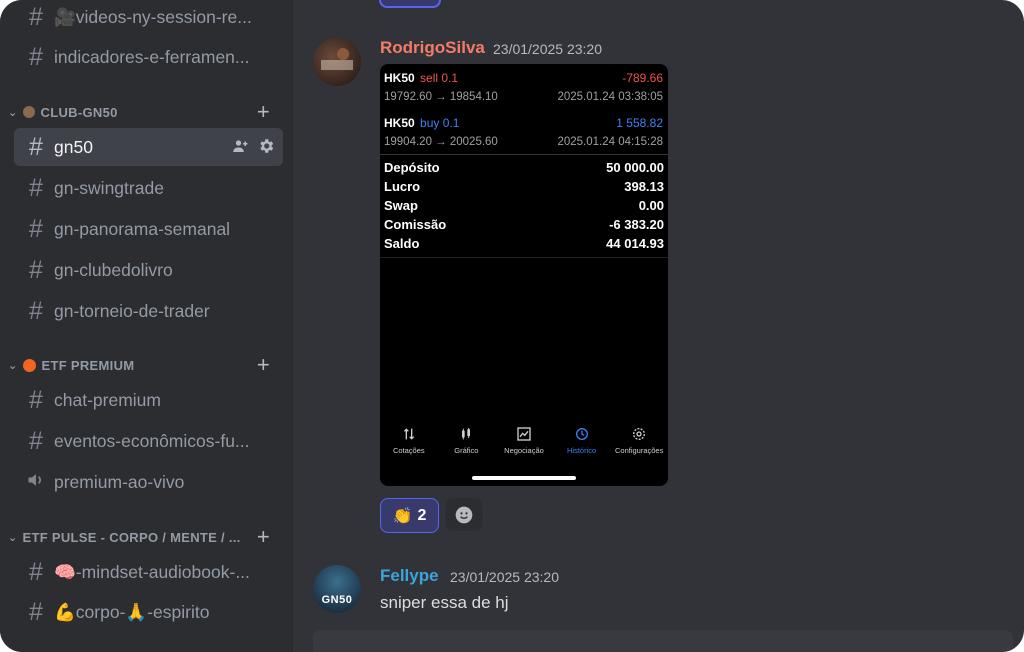  I want to click on channel-label: gn-swingtrade, so click(109, 187).